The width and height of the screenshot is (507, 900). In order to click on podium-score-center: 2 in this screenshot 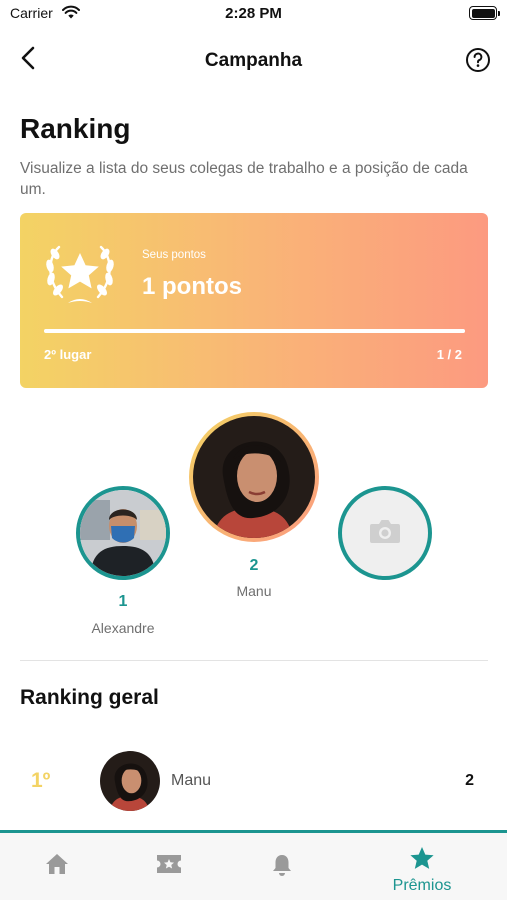, I will do `click(254, 565)`.